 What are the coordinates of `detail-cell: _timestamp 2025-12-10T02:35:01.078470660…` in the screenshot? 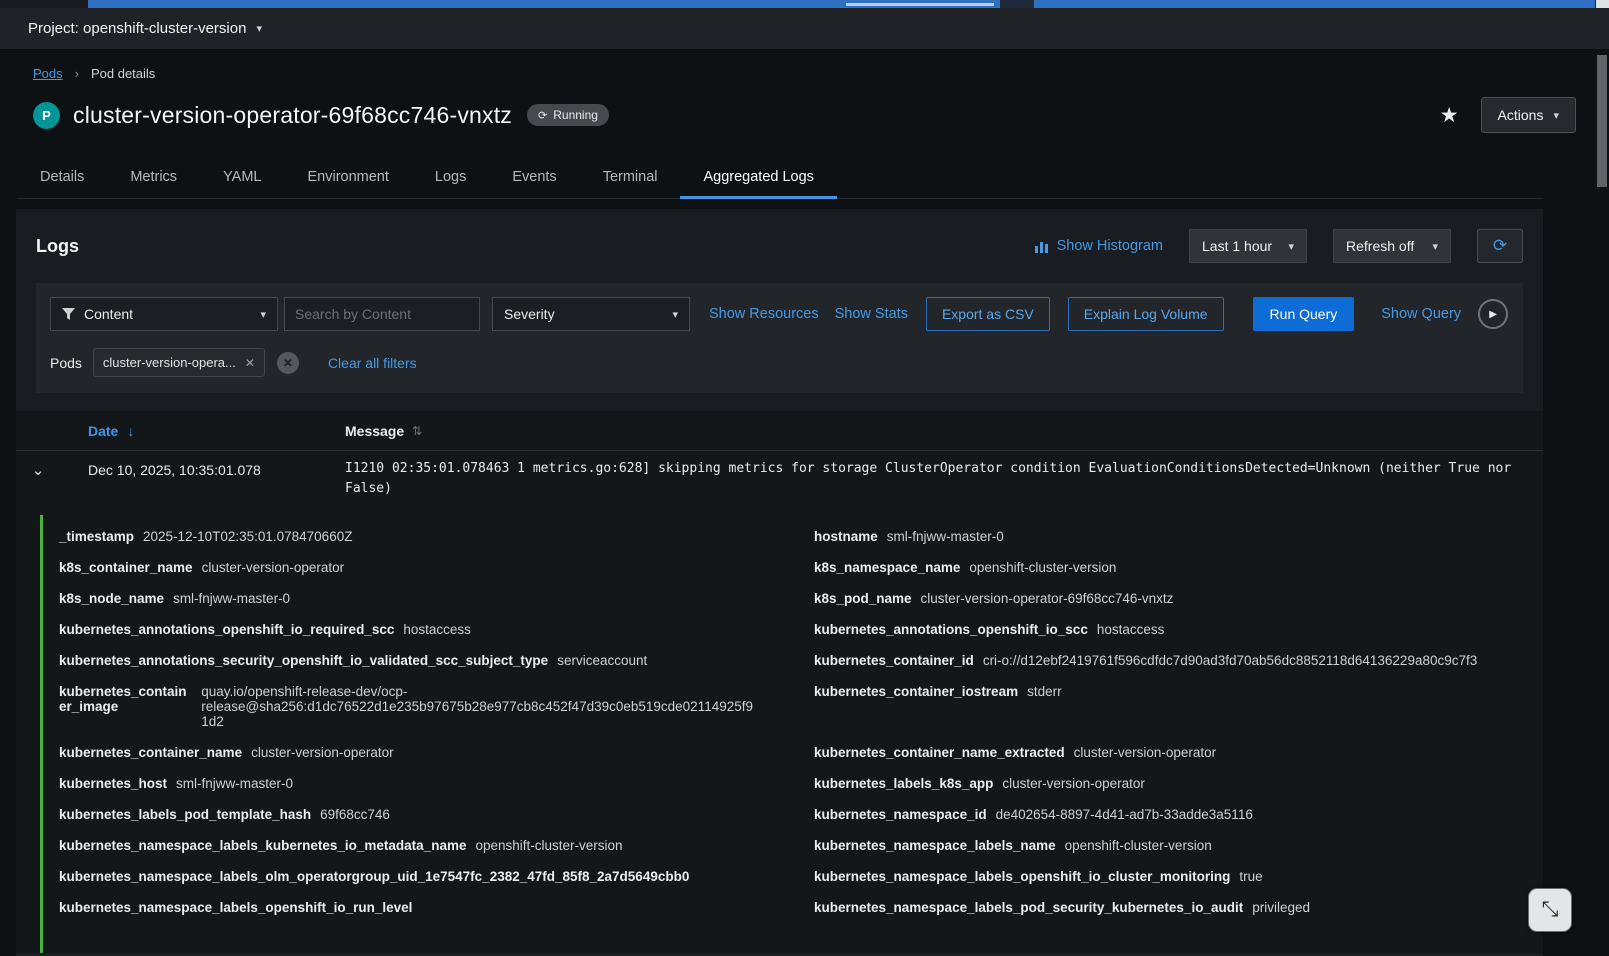 It's located at (408, 536).